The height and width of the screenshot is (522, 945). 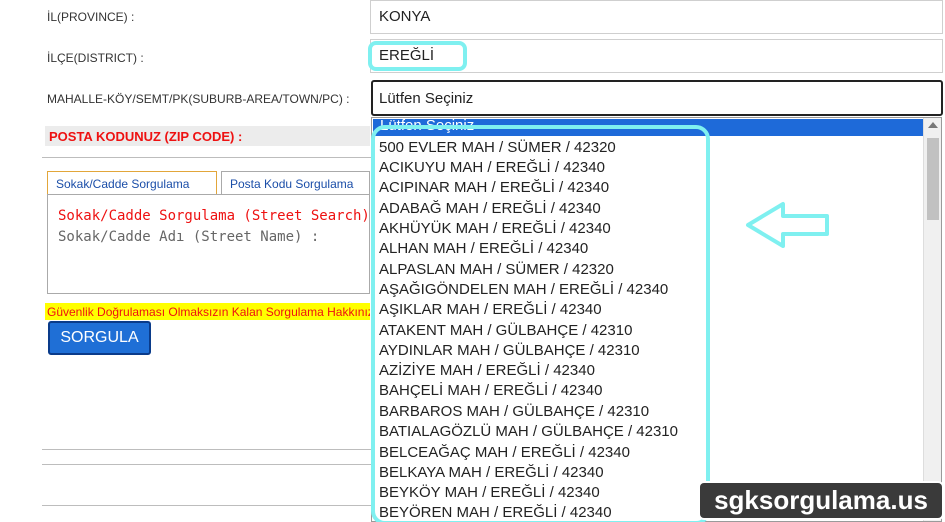 What do you see at coordinates (99, 338) in the screenshot?
I see `search-button: SORGULA` at bounding box center [99, 338].